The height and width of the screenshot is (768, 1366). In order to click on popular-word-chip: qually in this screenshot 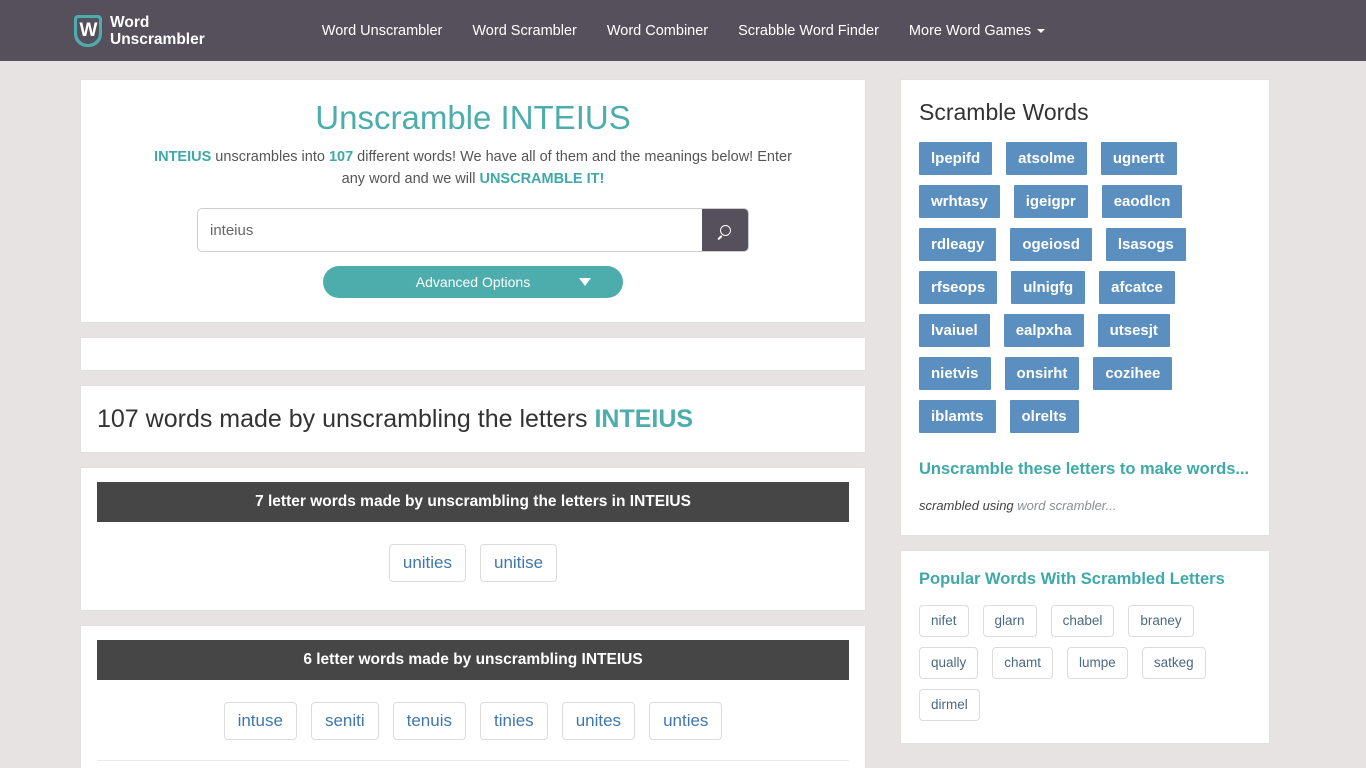, I will do `click(949, 663)`.